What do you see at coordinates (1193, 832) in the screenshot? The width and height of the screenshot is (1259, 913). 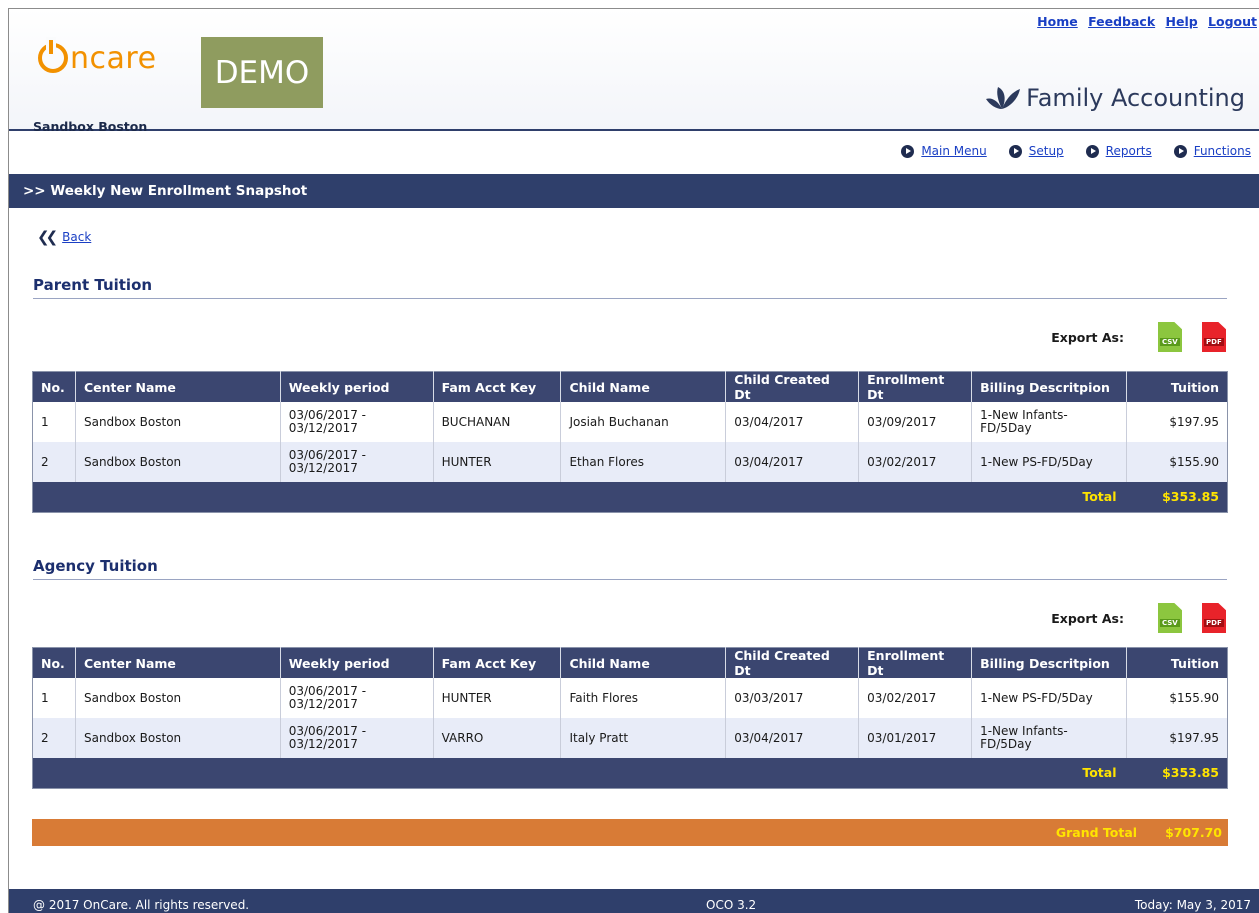 I see `grand-total-value: $707.70` at bounding box center [1193, 832].